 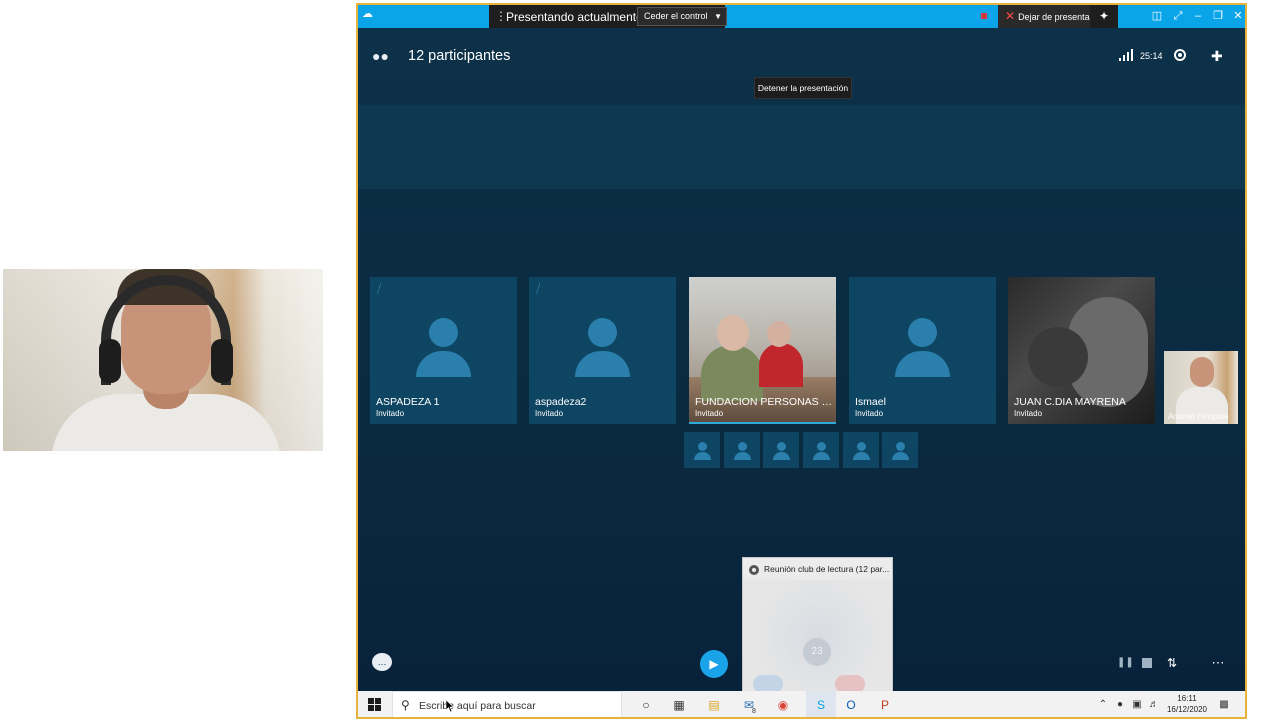 I want to click on record-icon, so click(x=1180, y=55).